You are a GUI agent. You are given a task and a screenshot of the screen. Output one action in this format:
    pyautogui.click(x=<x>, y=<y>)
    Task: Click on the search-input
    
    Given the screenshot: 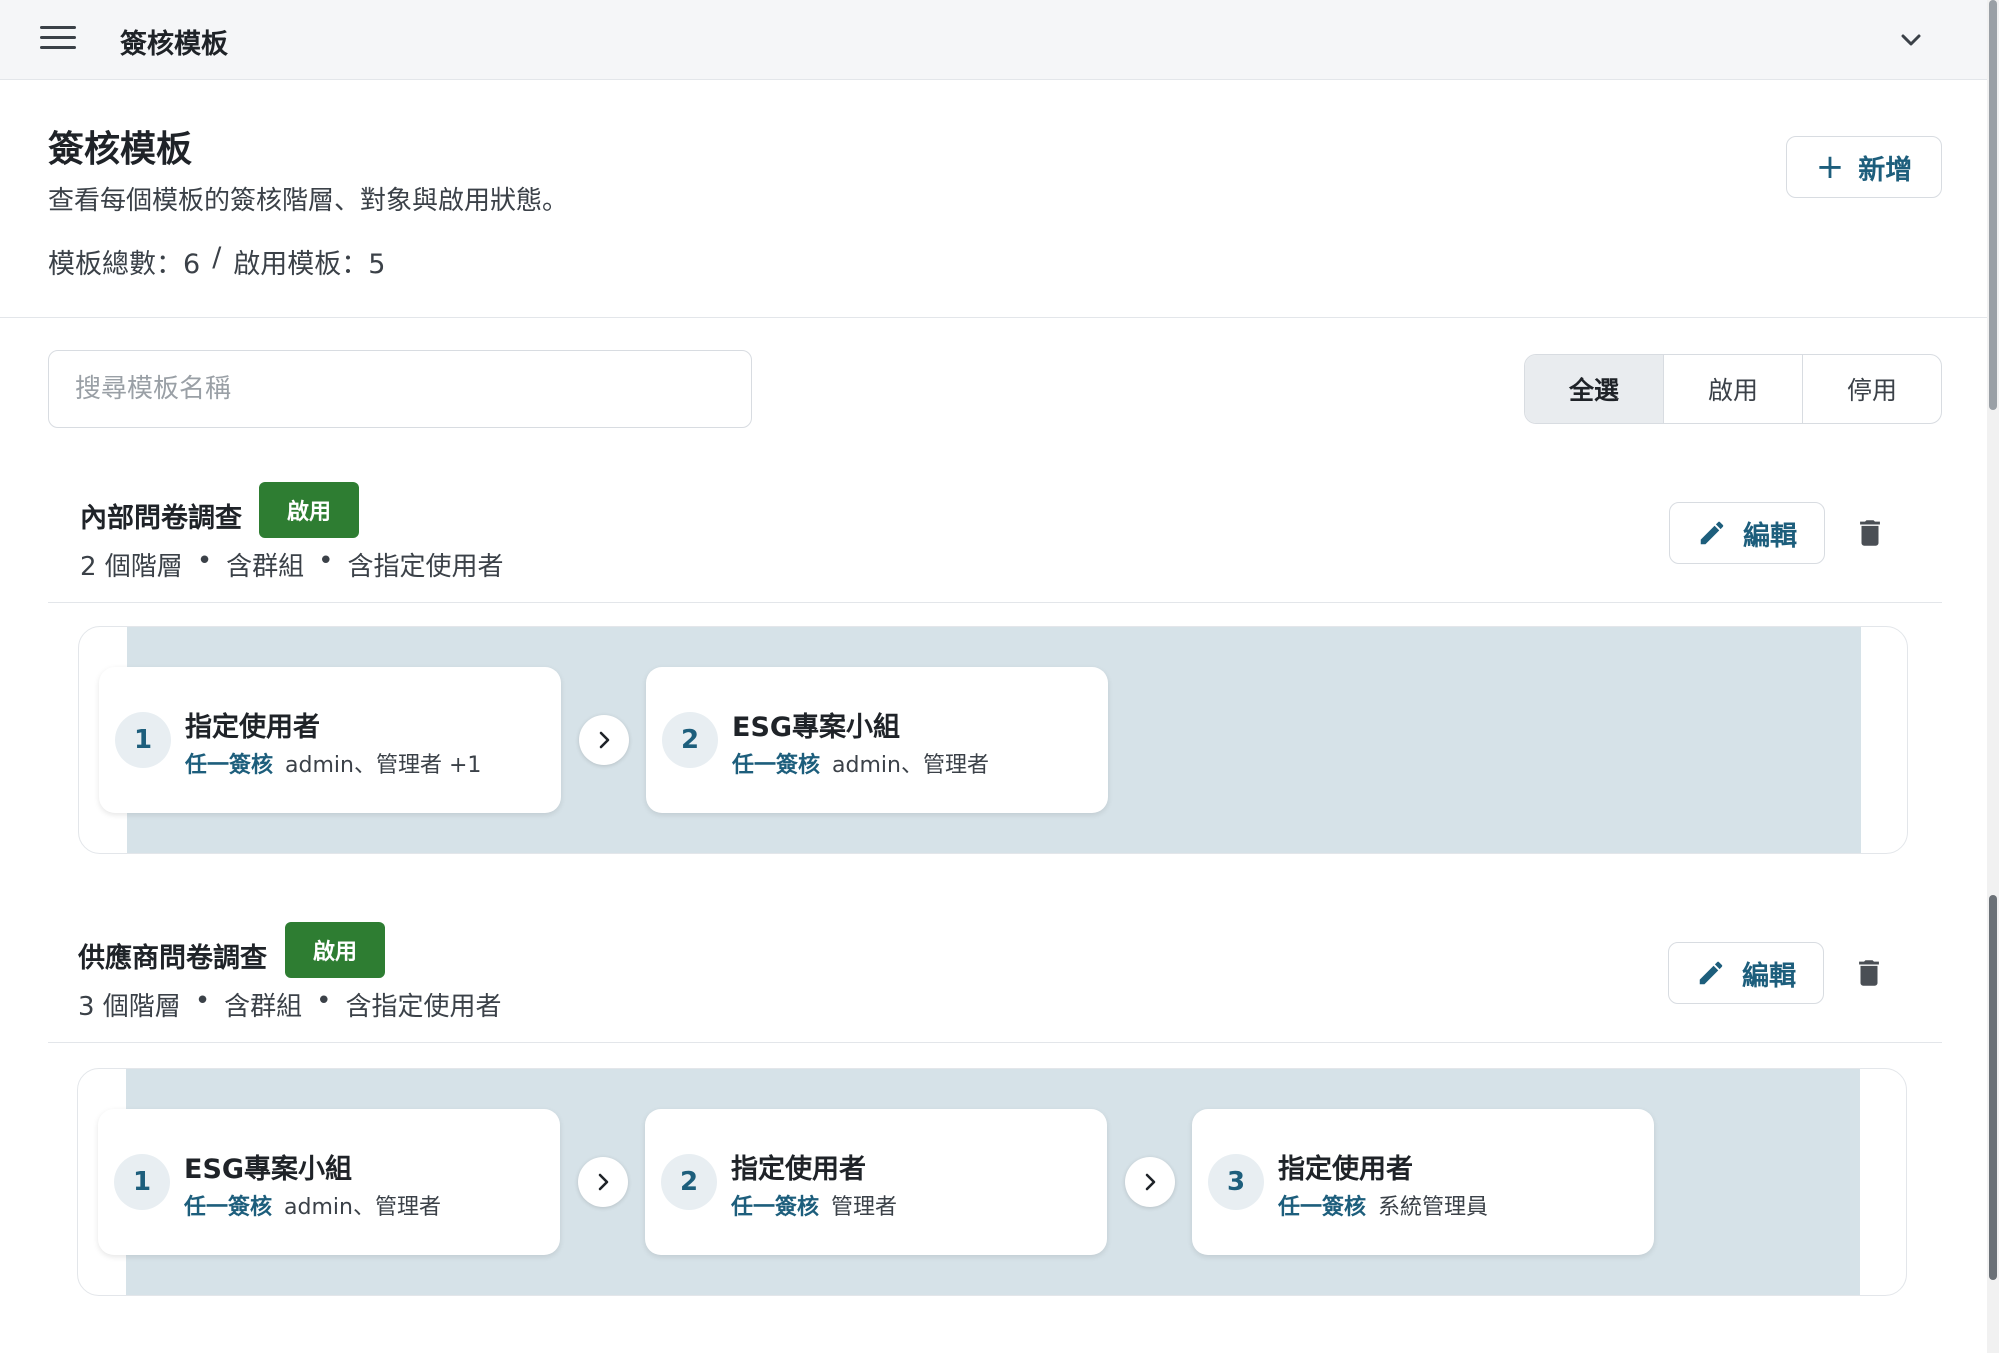 What is the action you would take?
    pyautogui.click(x=400, y=389)
    